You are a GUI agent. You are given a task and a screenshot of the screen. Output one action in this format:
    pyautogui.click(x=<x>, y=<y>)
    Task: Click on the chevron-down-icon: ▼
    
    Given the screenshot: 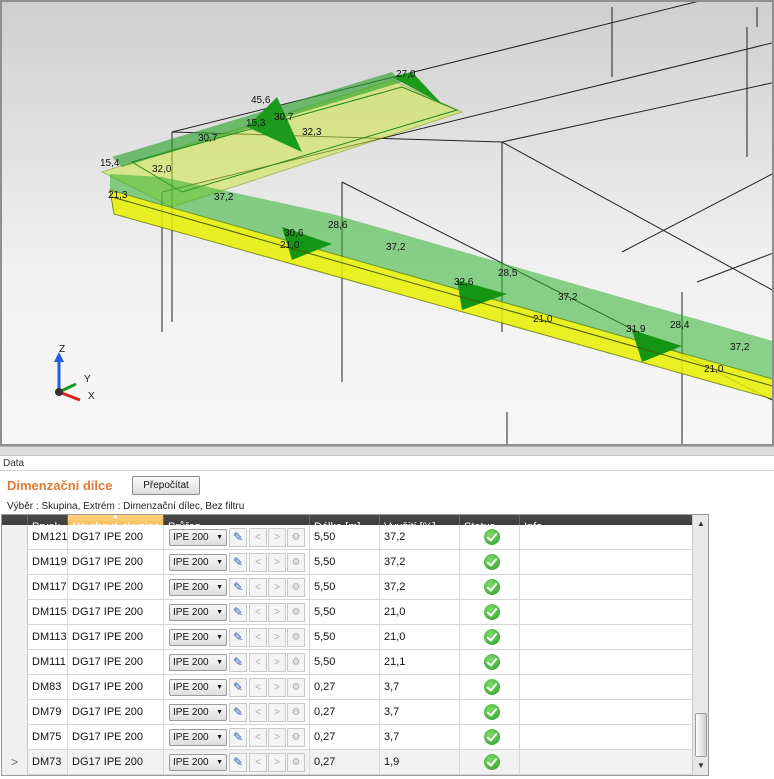 What is the action you would take?
    pyautogui.click(x=219, y=612)
    